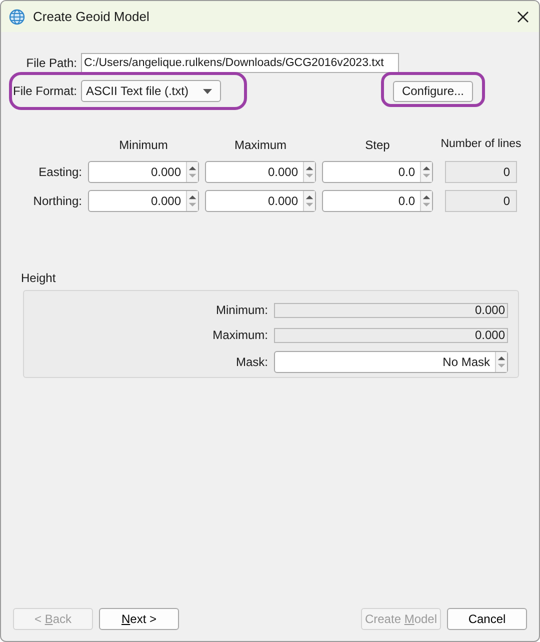 The height and width of the screenshot is (642, 540). What do you see at coordinates (60, 172) in the screenshot?
I see `row-label: Easting:` at bounding box center [60, 172].